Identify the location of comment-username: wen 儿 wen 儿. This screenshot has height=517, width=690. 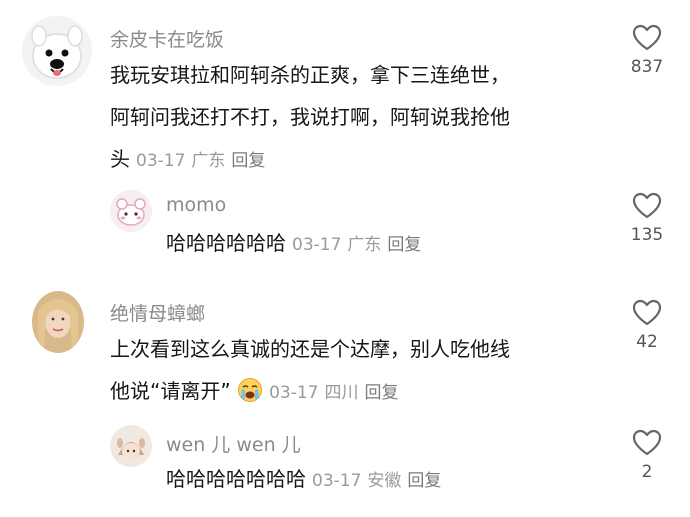
(233, 443).